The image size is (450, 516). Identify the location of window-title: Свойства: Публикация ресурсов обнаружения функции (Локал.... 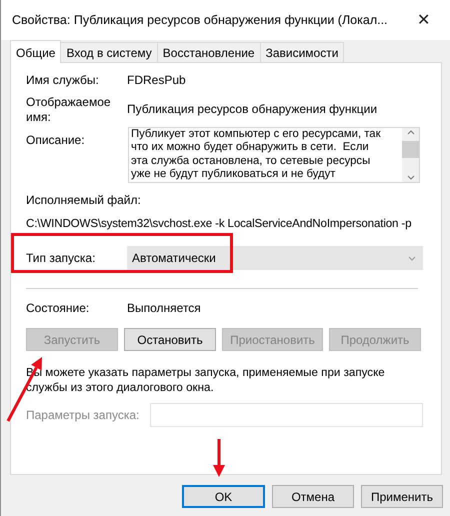
(200, 20).